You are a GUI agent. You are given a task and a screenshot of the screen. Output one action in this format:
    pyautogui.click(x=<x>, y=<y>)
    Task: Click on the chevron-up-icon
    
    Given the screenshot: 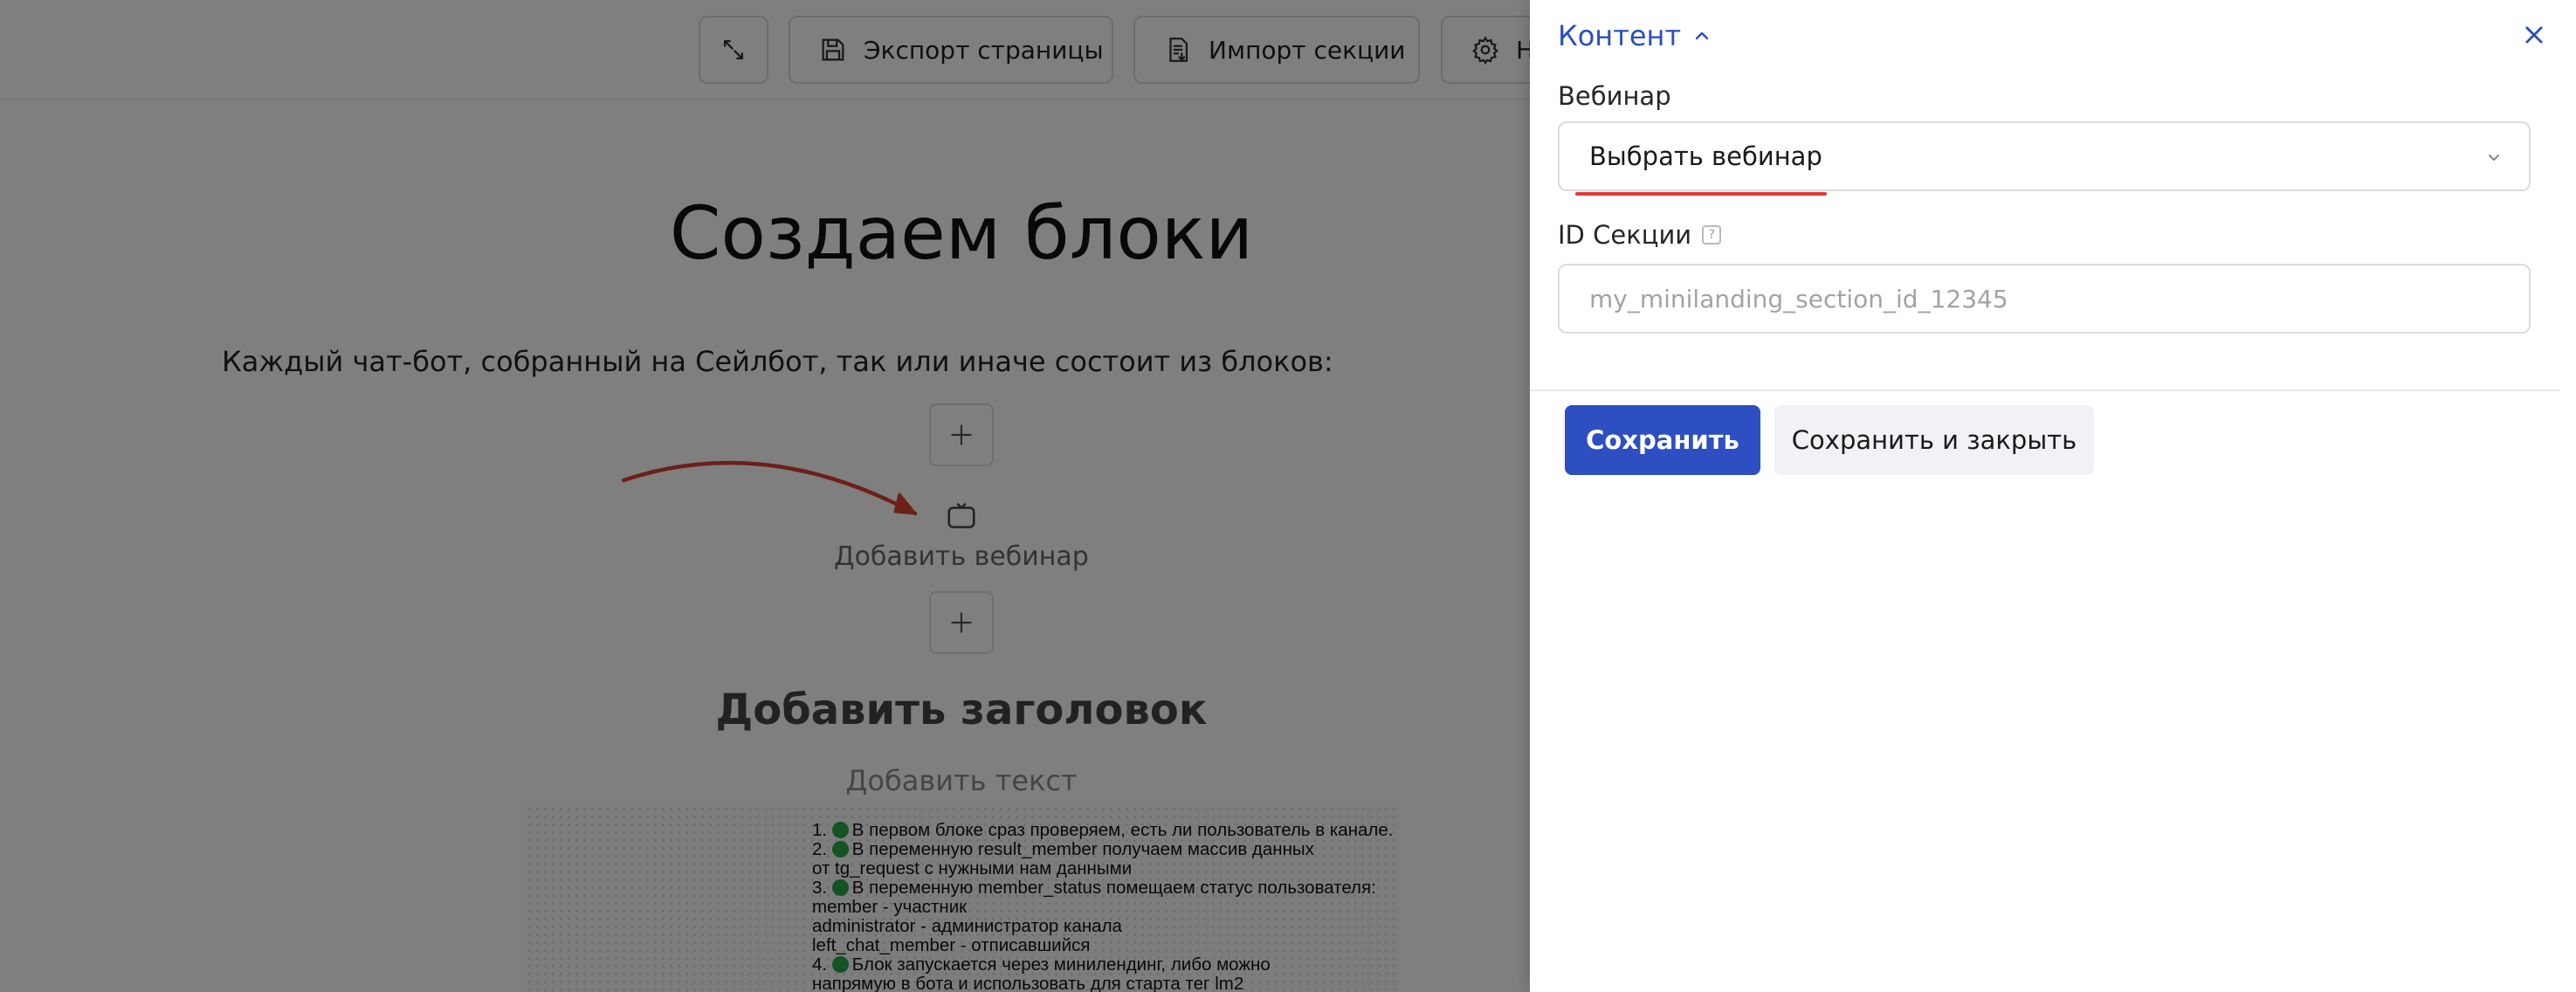 What is the action you would take?
    pyautogui.click(x=1702, y=35)
    